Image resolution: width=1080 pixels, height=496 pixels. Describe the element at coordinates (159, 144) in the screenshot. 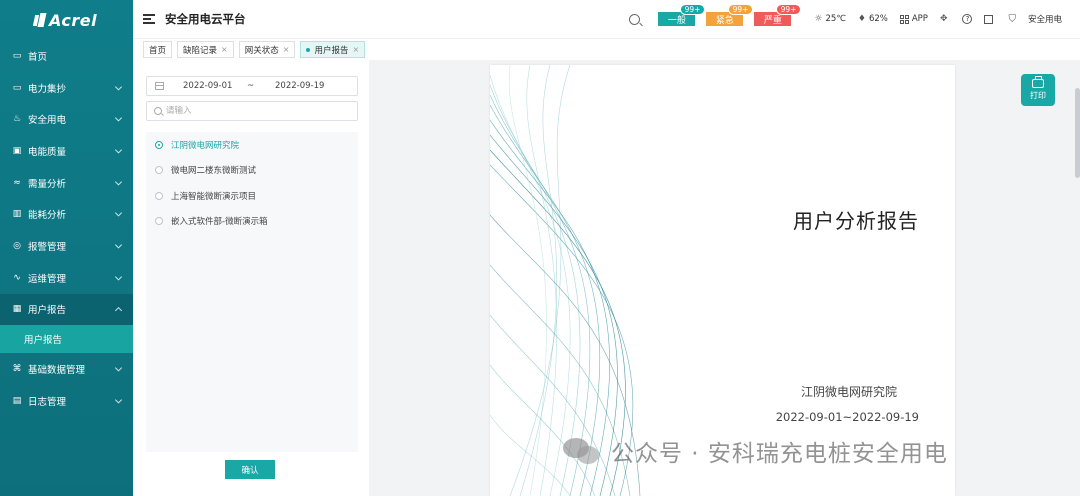

I see `radio-selected-icon` at that location.